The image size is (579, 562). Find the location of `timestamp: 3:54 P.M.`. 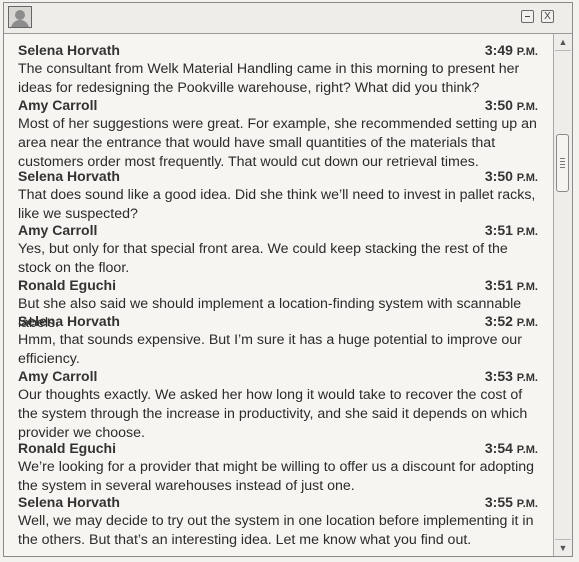

timestamp: 3:54 P.M. is located at coordinates (511, 448).